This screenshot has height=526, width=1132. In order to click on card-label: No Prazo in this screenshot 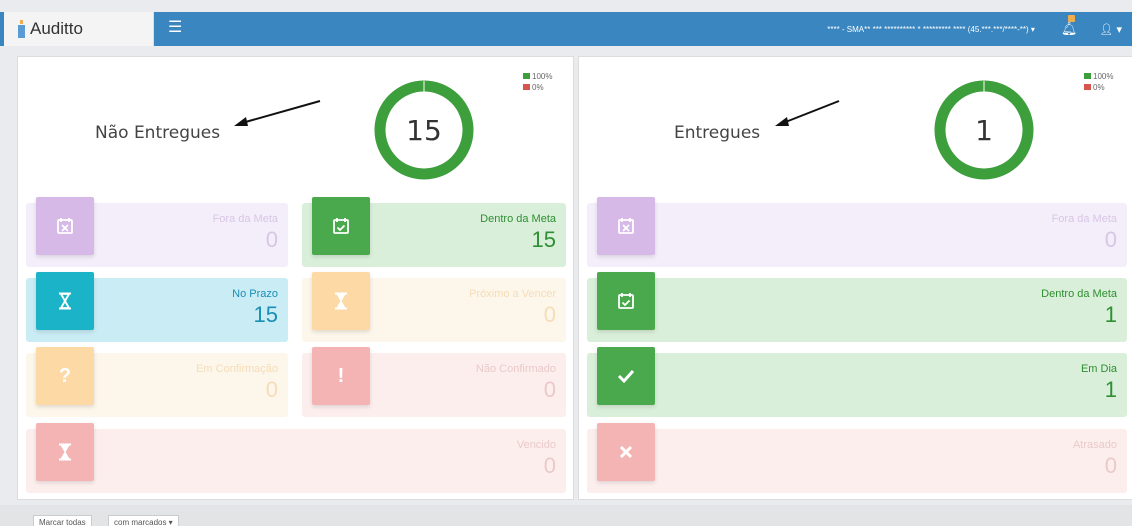, I will do `click(255, 294)`.